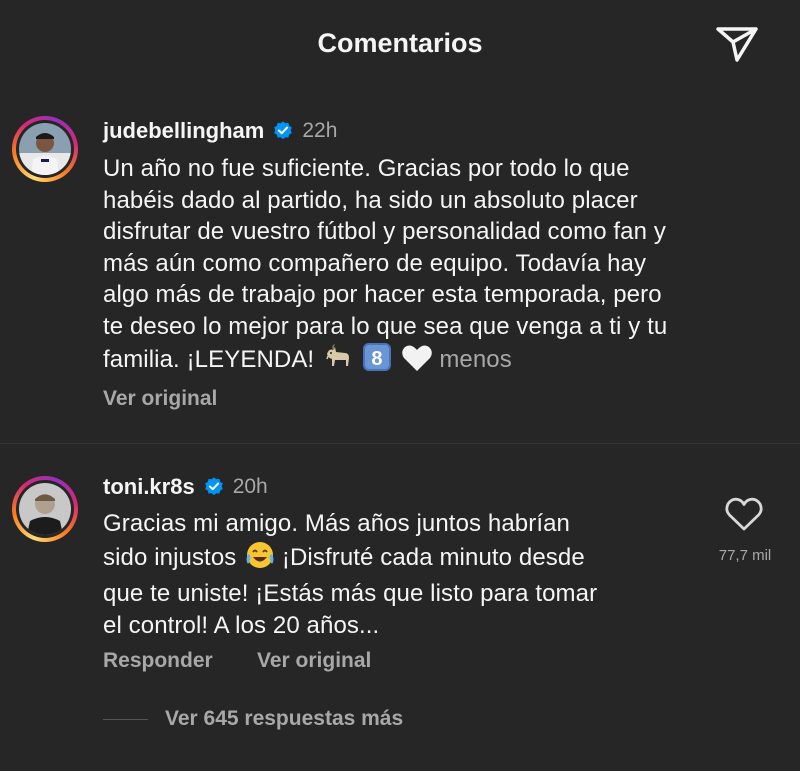  What do you see at coordinates (320, 130) in the screenshot?
I see `timestamp: 22h` at bounding box center [320, 130].